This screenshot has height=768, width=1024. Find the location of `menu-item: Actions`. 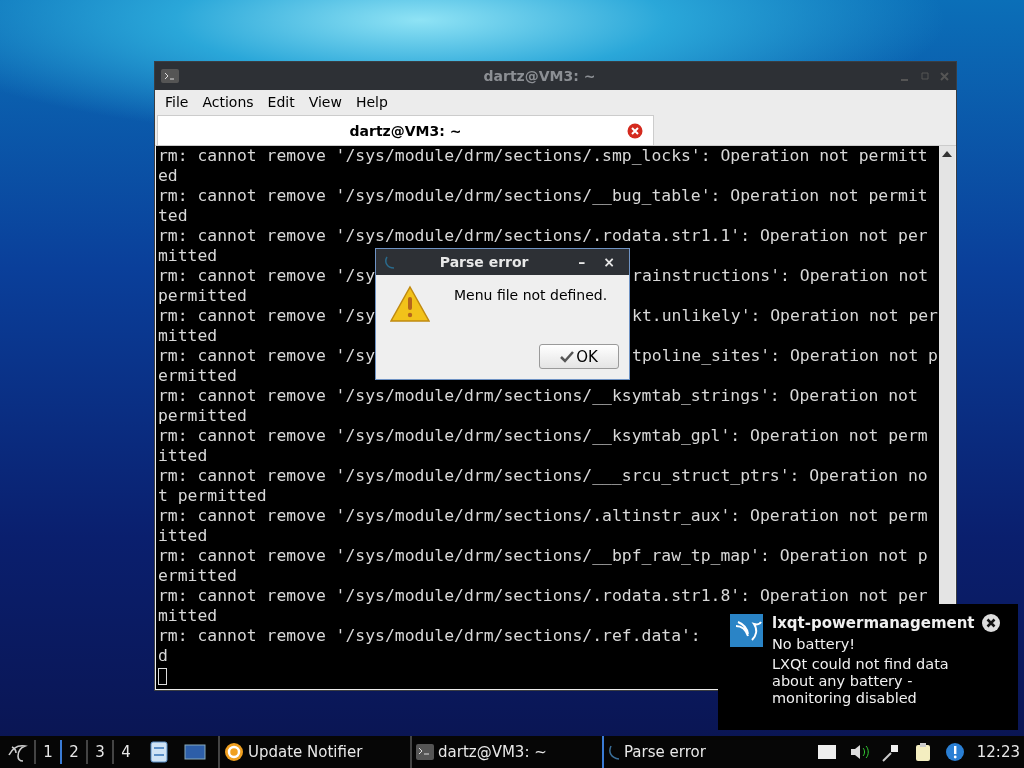

menu-item: Actions is located at coordinates (228, 101).